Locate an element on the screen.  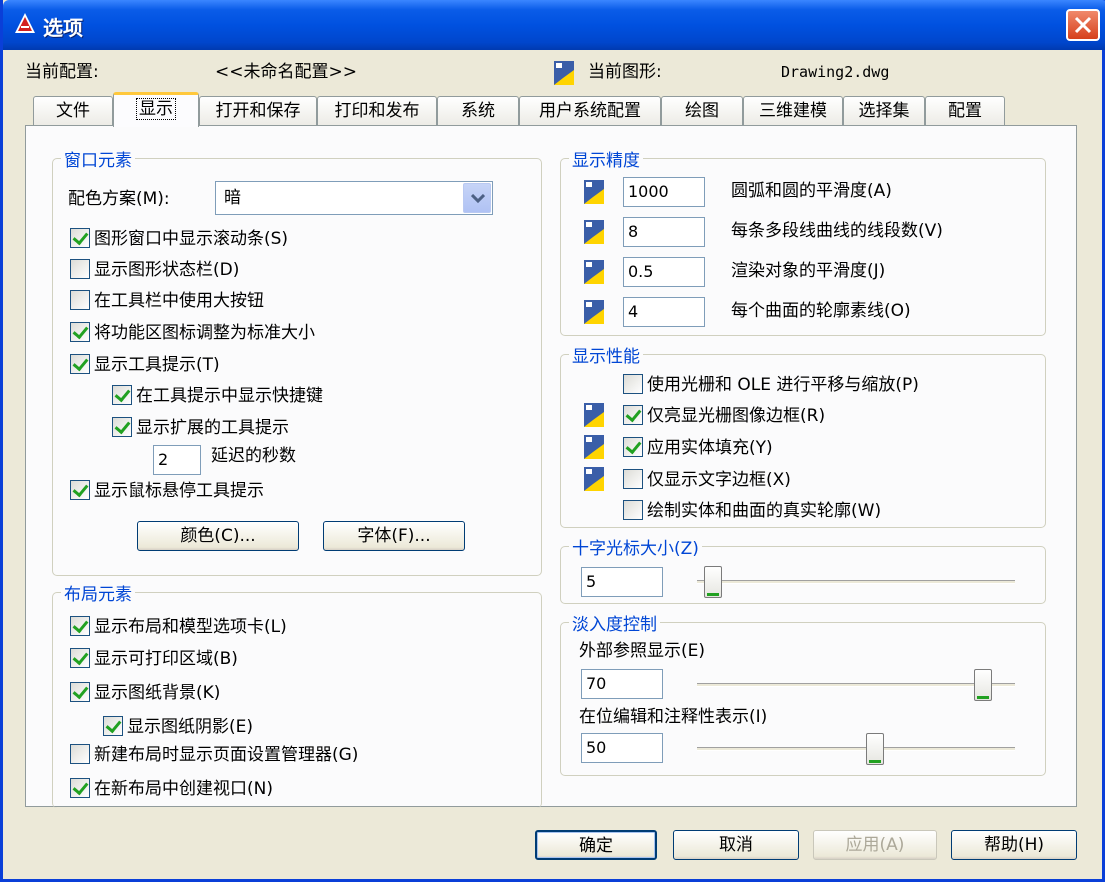
layout-elements-title: 布局元素 is located at coordinates (98, 592).